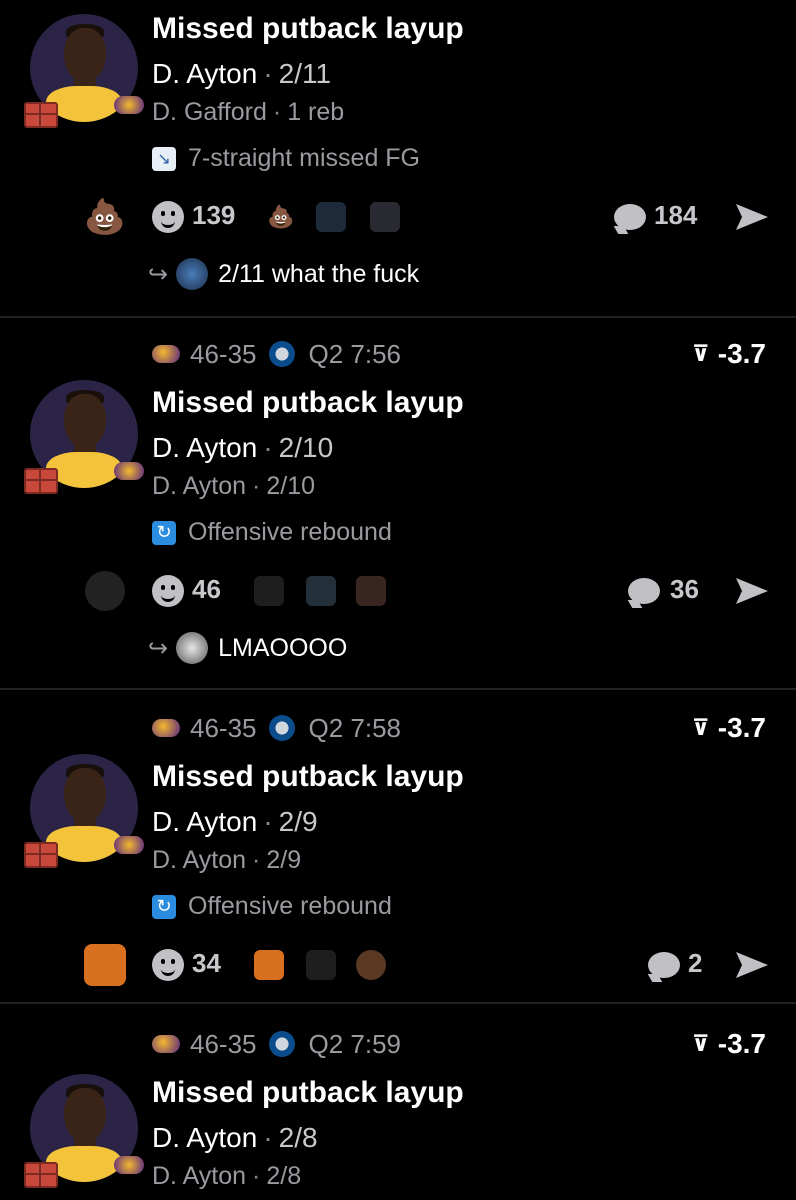  I want to click on game-clock: Q2 7:56, so click(355, 353).